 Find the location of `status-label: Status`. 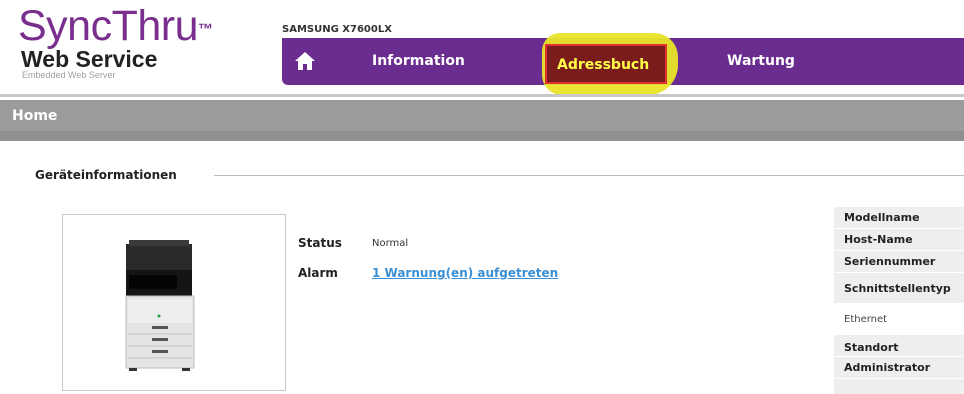

status-label: Status is located at coordinates (320, 243).